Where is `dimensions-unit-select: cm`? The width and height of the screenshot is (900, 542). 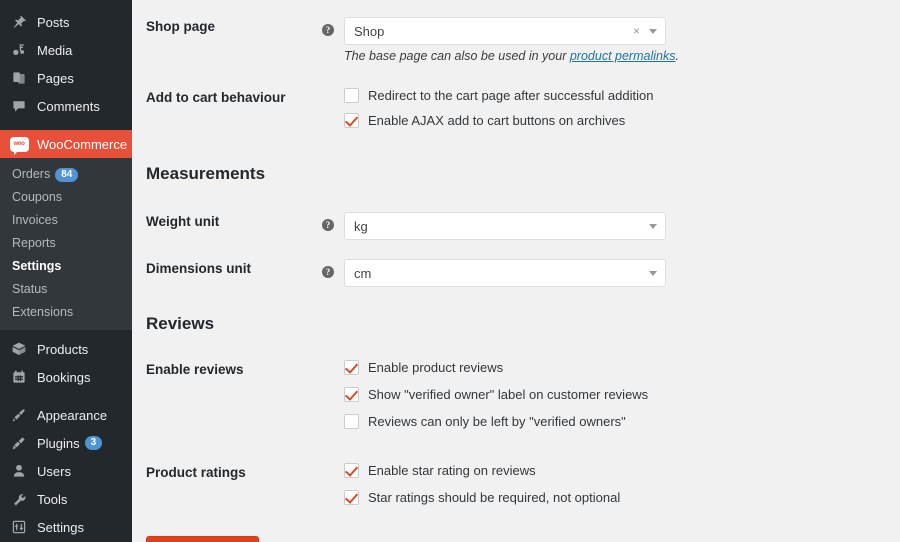 dimensions-unit-select: cm is located at coordinates (505, 273).